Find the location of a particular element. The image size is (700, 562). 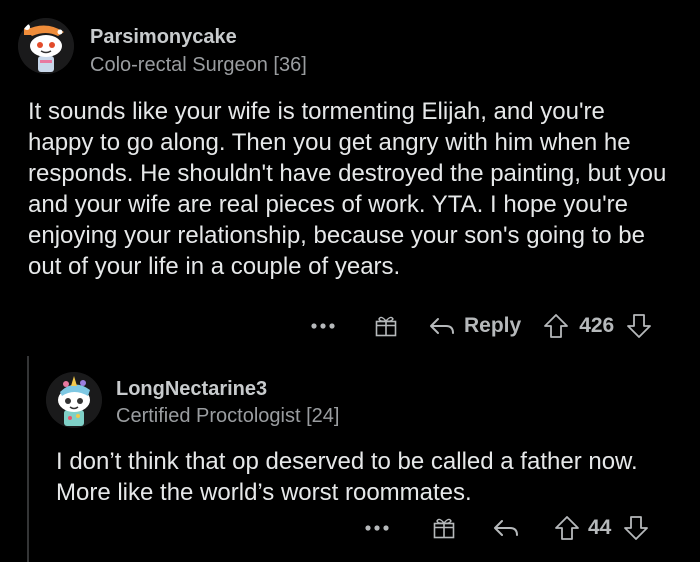

reply-button: Reply is located at coordinates (474, 326).